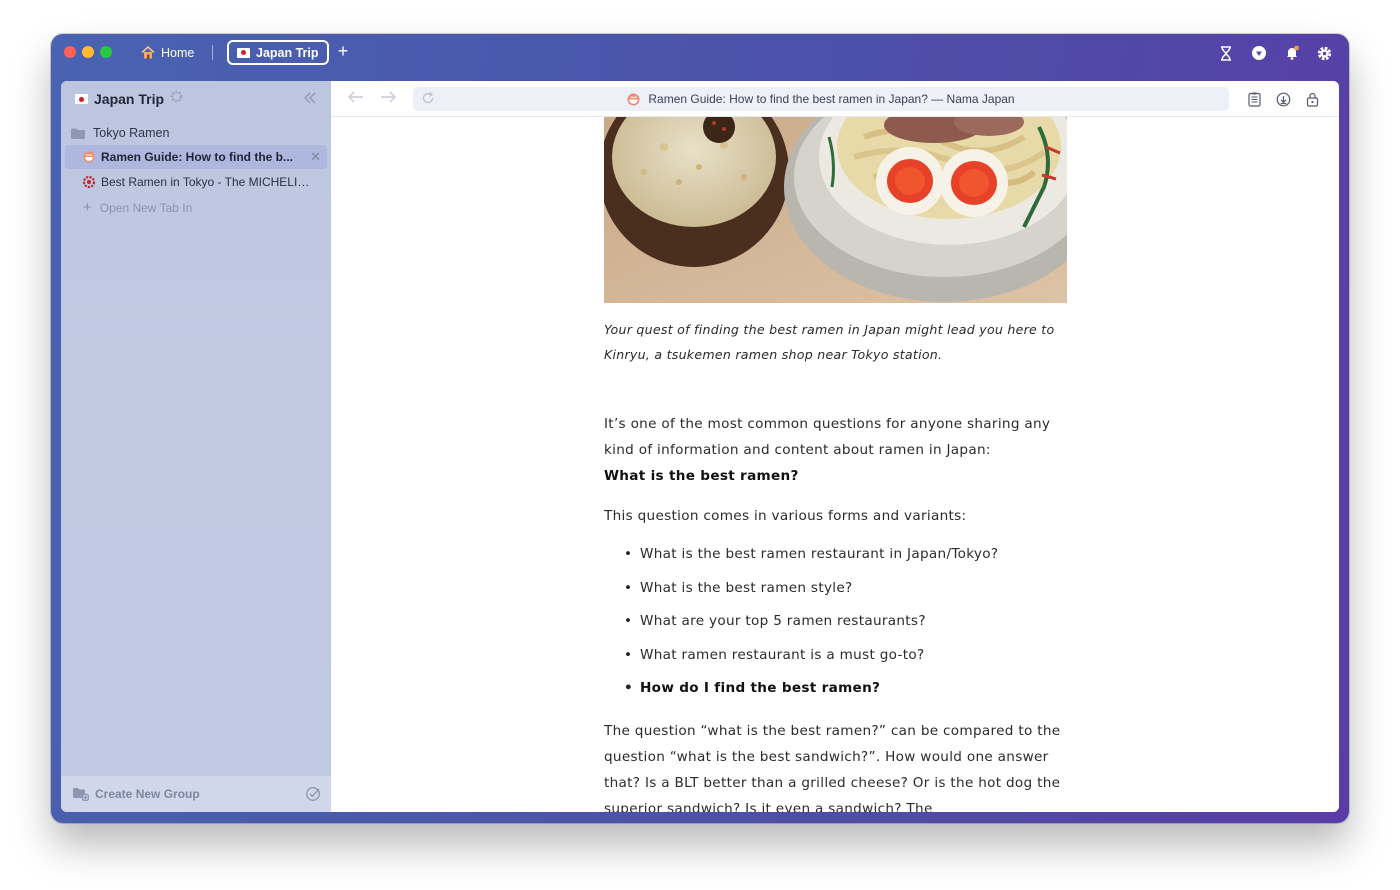  I want to click on ramen-photo, so click(835, 210).